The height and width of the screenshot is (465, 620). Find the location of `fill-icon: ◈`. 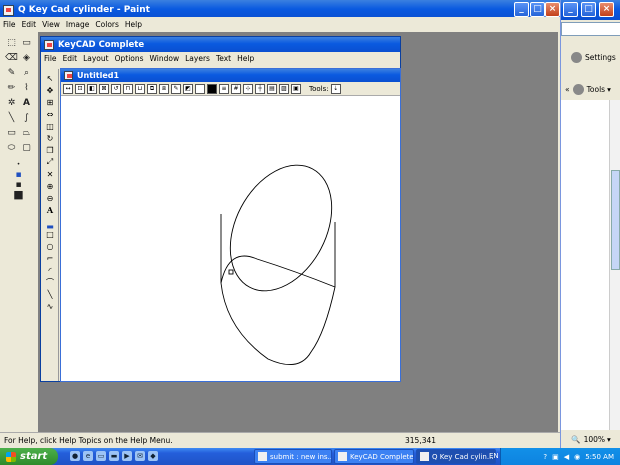

fill-icon: ◈ is located at coordinates (26, 57).